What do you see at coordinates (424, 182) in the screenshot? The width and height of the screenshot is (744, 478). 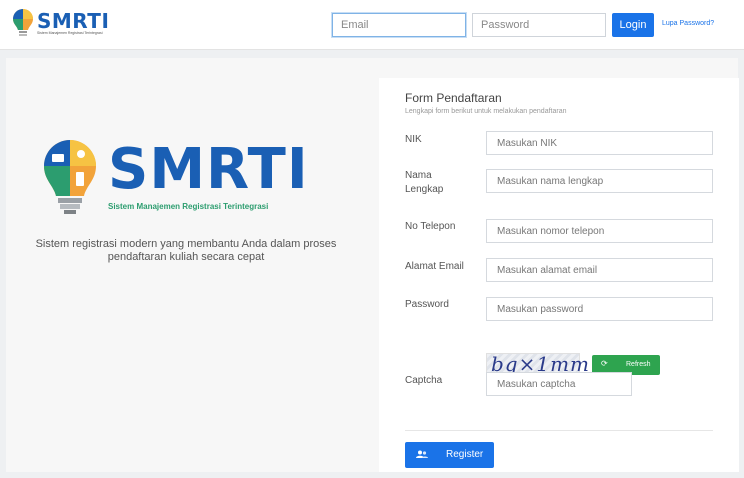 I see `nama-lengkap-label: Nama Lengkap` at bounding box center [424, 182].